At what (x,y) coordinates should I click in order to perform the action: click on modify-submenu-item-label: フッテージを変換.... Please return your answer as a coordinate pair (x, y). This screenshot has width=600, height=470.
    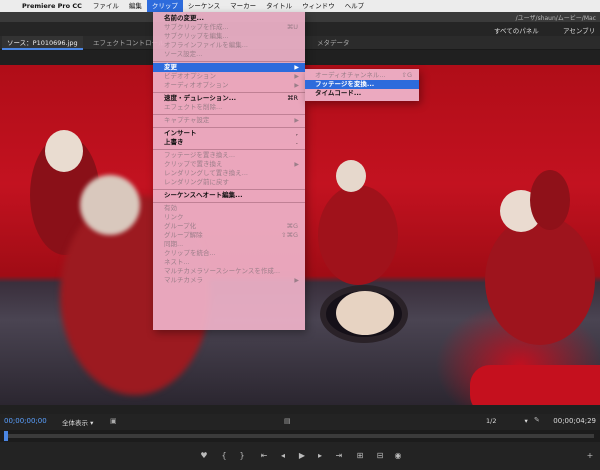
    Looking at the image, I should click on (345, 84).